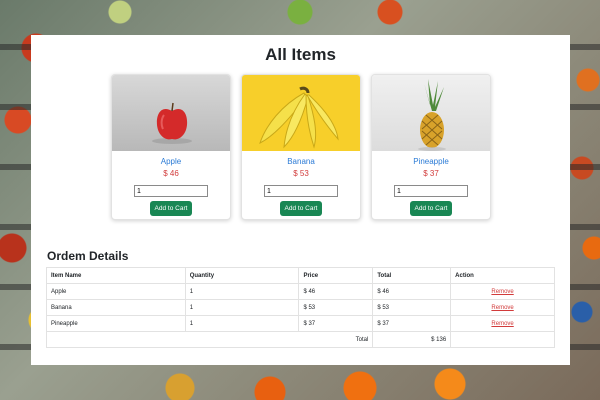 The width and height of the screenshot is (600, 400). What do you see at coordinates (336, 275) in the screenshot?
I see `column-header: Price` at bounding box center [336, 275].